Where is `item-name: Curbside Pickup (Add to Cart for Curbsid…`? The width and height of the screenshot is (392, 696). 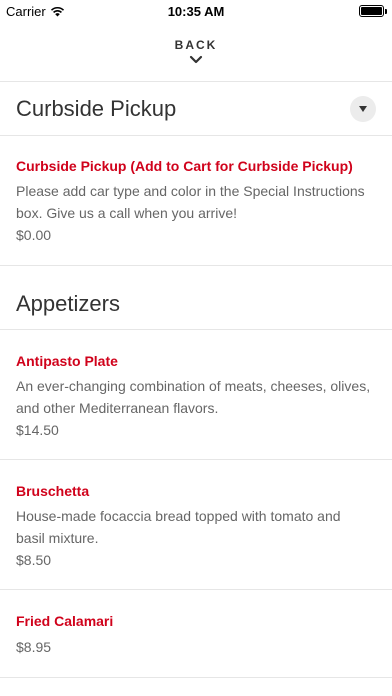
item-name: Curbside Pickup (Add to Cart for Curbsid… is located at coordinates (184, 166).